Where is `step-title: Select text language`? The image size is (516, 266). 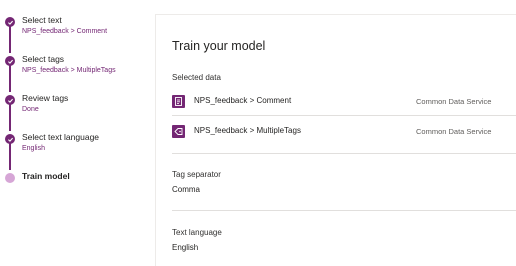
step-title: Select text language is located at coordinates (61, 137).